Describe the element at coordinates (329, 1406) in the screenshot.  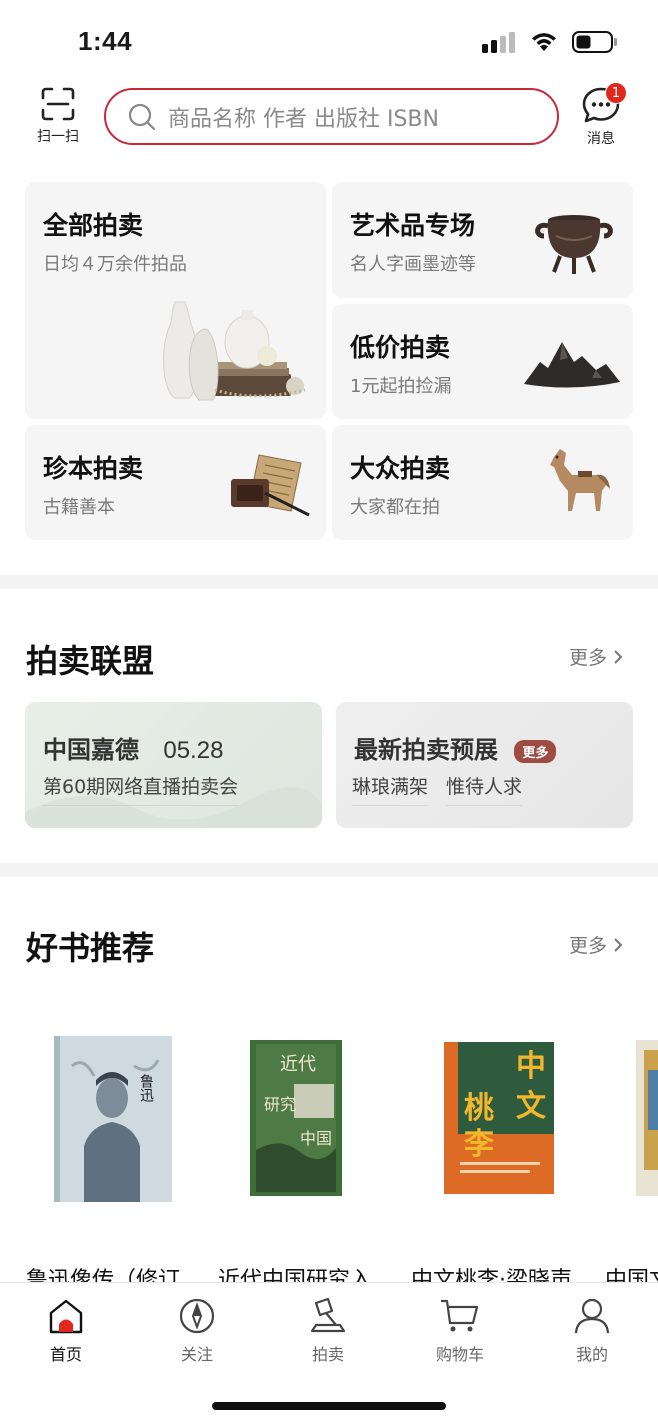
I see `home-indicator` at that location.